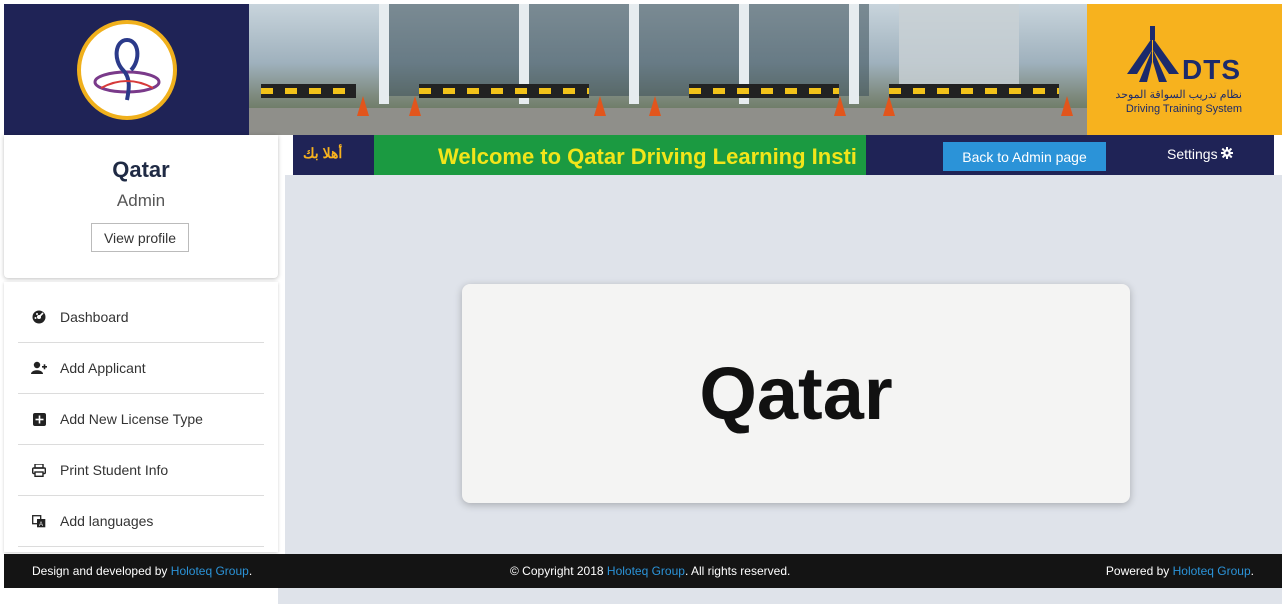 This screenshot has height=610, width=1286. What do you see at coordinates (737, 571) in the screenshot?
I see `footer-copyright-suffix: . All rights reserved.` at bounding box center [737, 571].